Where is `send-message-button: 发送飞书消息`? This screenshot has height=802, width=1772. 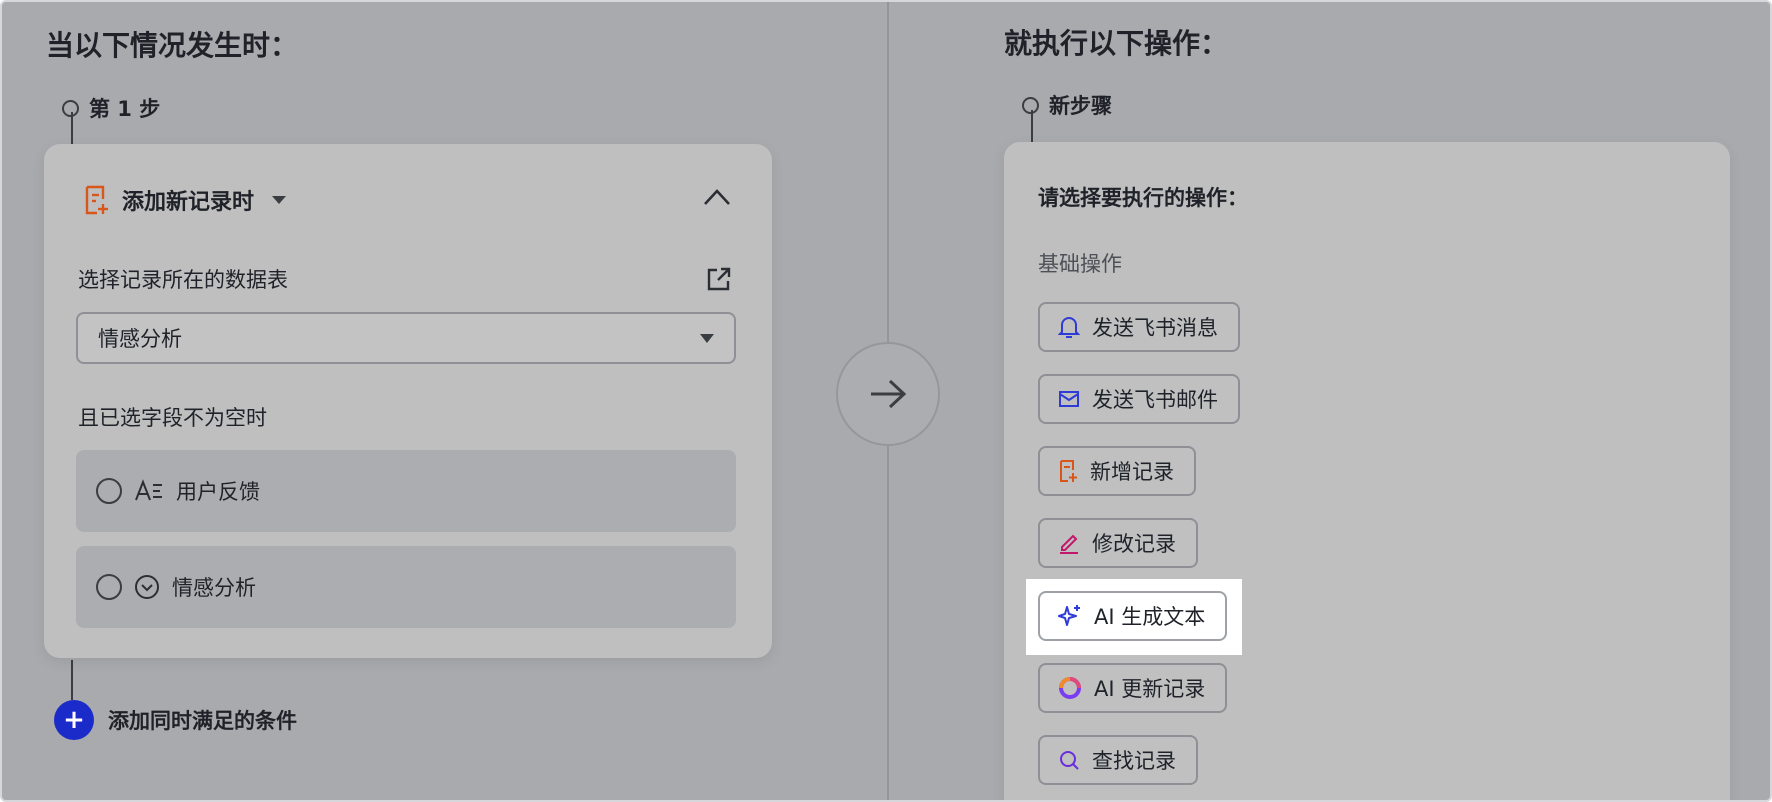 send-message-button: 发送飞书消息 is located at coordinates (1139, 327).